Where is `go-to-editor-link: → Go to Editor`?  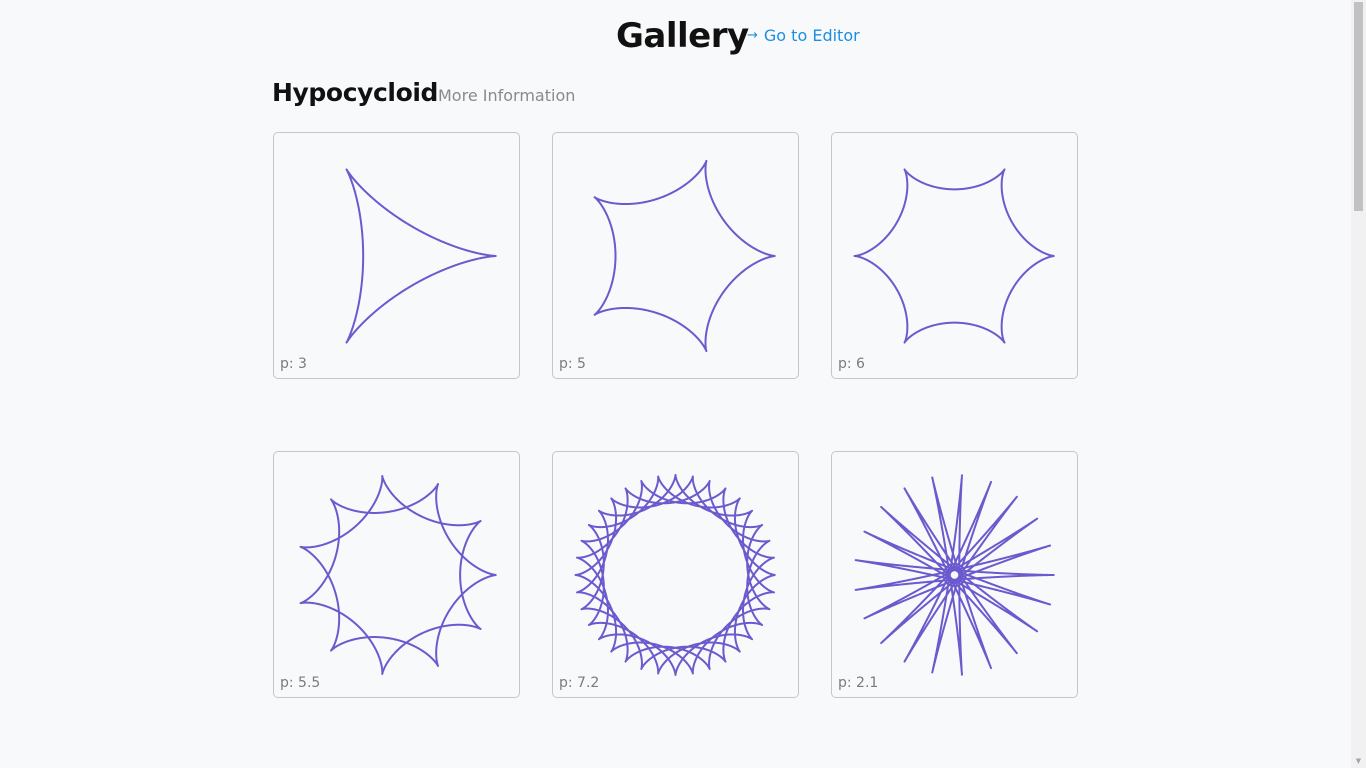 go-to-editor-link: → Go to Editor is located at coordinates (803, 37).